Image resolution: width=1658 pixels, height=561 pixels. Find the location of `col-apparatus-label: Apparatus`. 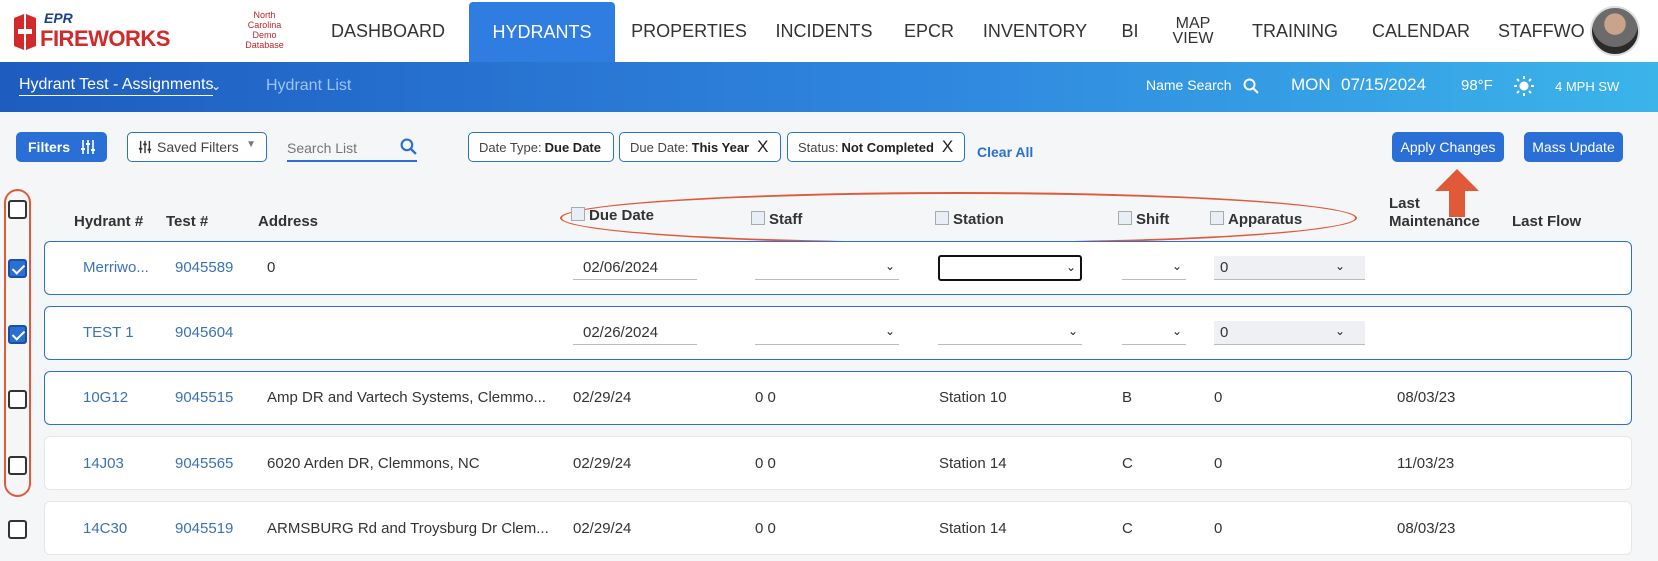

col-apparatus-label: Apparatus is located at coordinates (1265, 219).